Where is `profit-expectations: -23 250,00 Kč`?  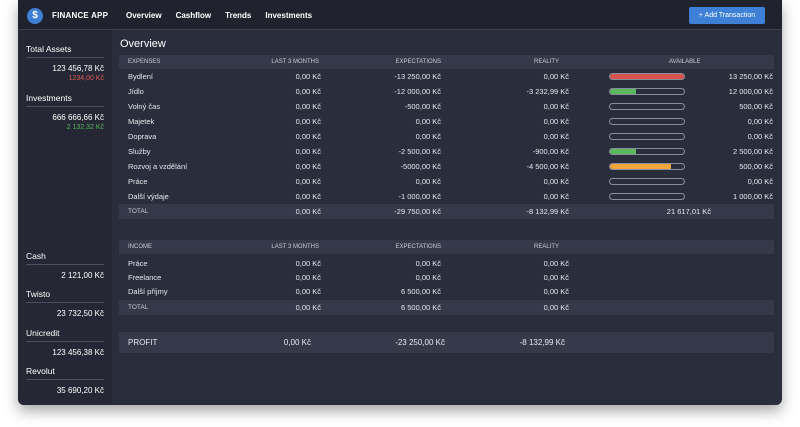
profit-expectations: -23 250,00 Kč is located at coordinates (420, 342).